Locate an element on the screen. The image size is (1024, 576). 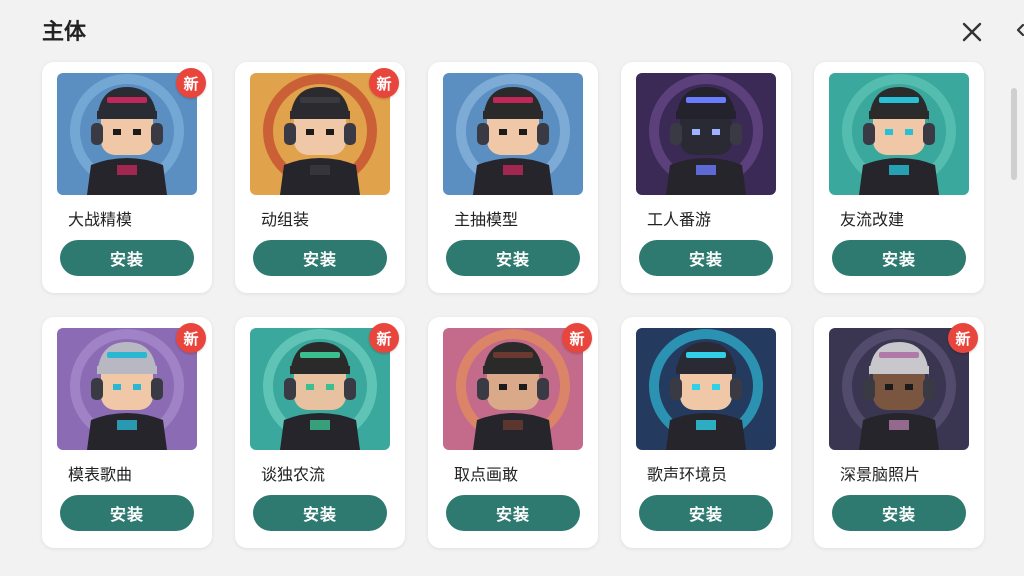
theme-card: 新深景脑照片安装 is located at coordinates (899, 432).